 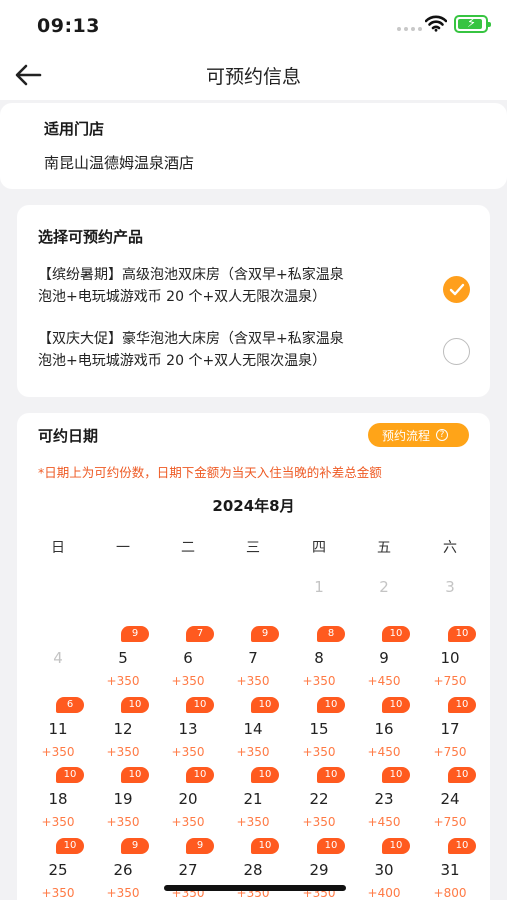 I want to click on weekday-label: 二, so click(x=188, y=548).